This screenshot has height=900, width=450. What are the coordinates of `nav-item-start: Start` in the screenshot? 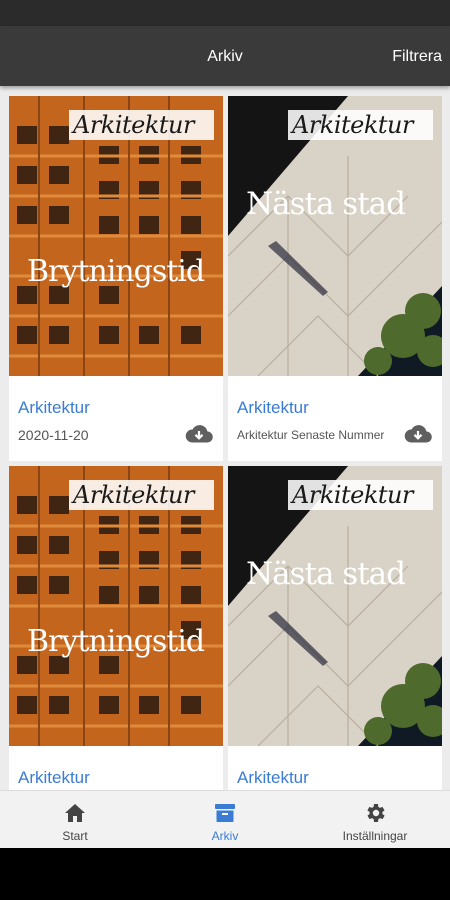 It's located at (75, 820).